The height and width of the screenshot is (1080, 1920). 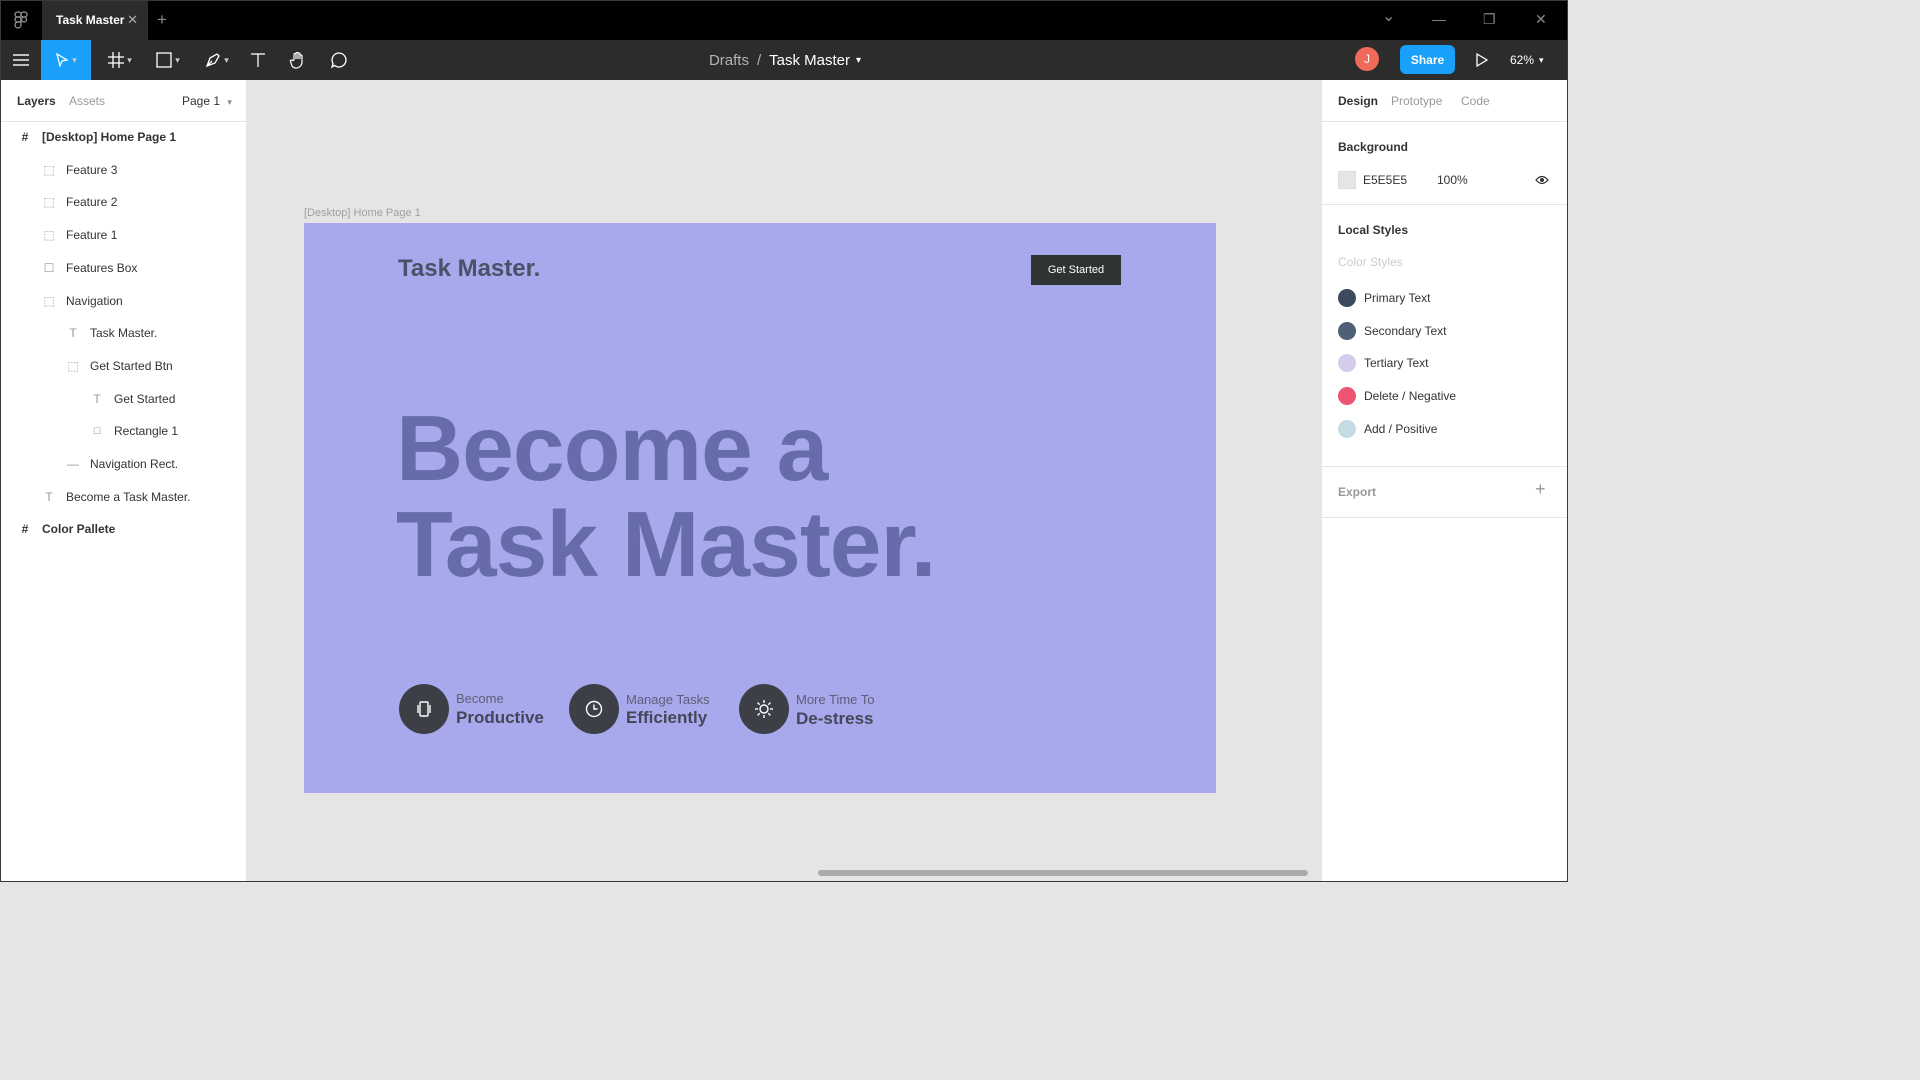 What do you see at coordinates (49, 202) in the screenshot?
I see `group-icon: ⬚` at bounding box center [49, 202].